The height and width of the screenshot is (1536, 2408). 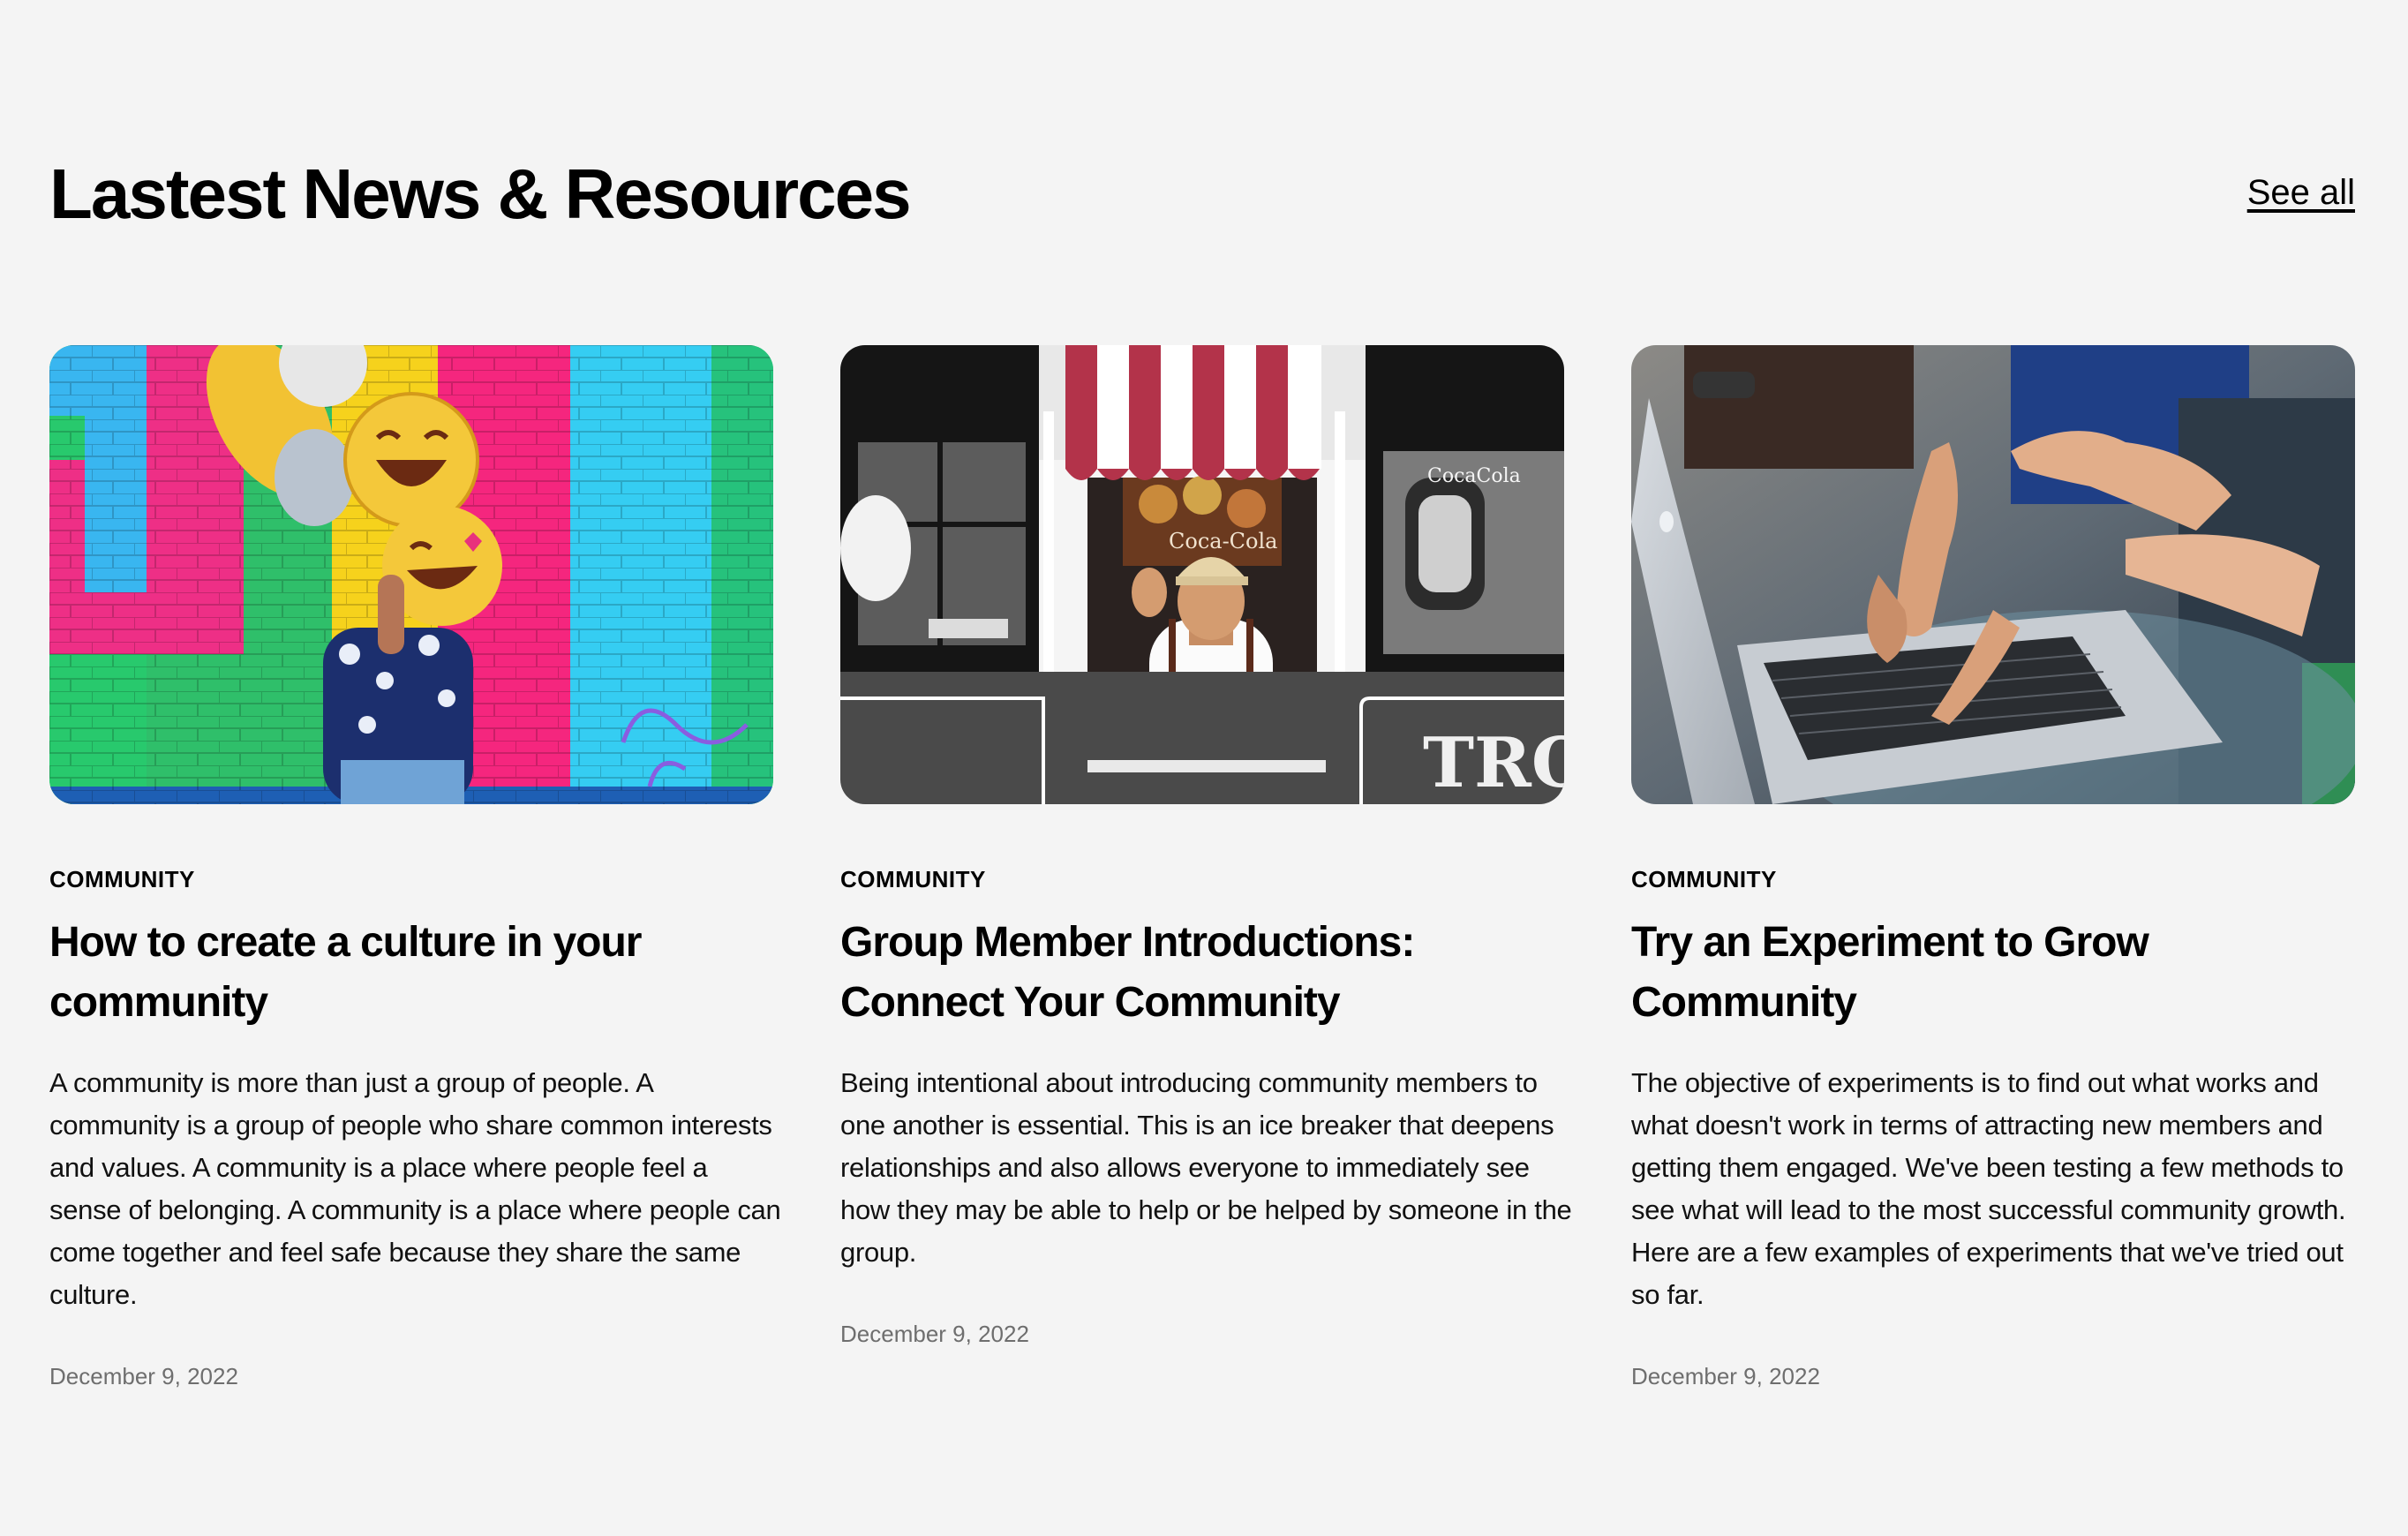 I want to click on card-image-laptop, so click(x=1993, y=574).